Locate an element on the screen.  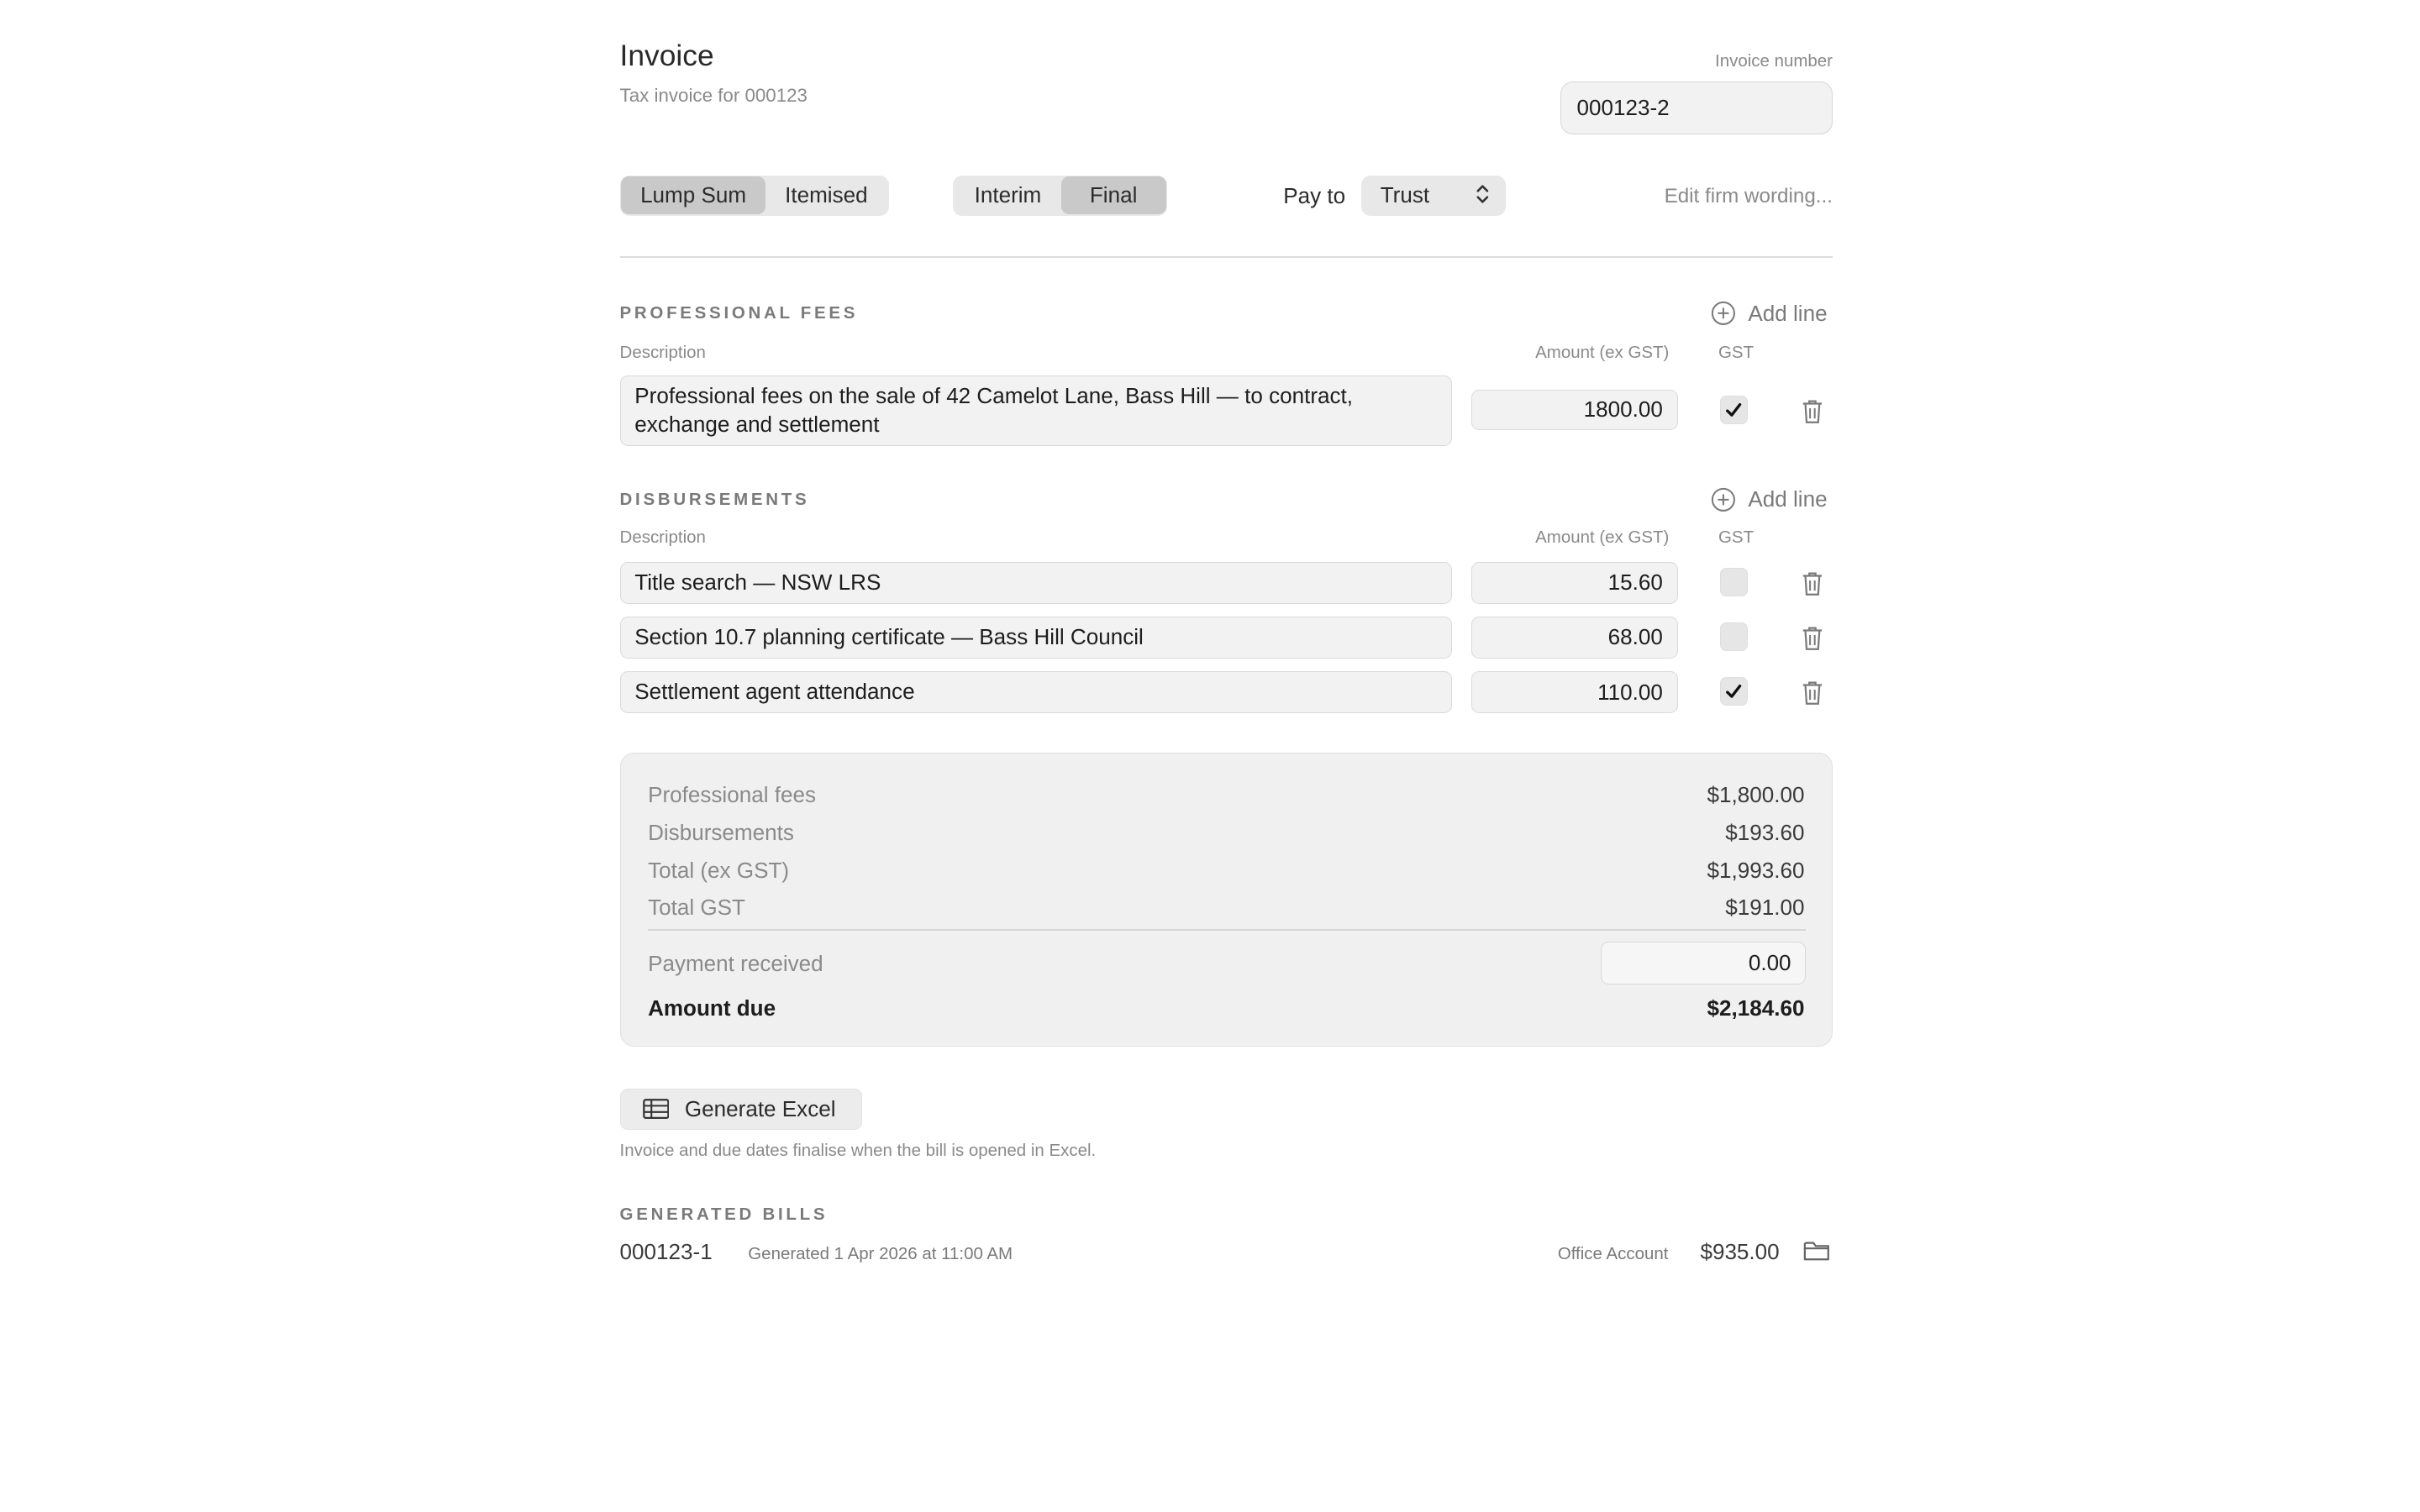
generate-excel-label: Generate Excel is located at coordinates (760, 1108).